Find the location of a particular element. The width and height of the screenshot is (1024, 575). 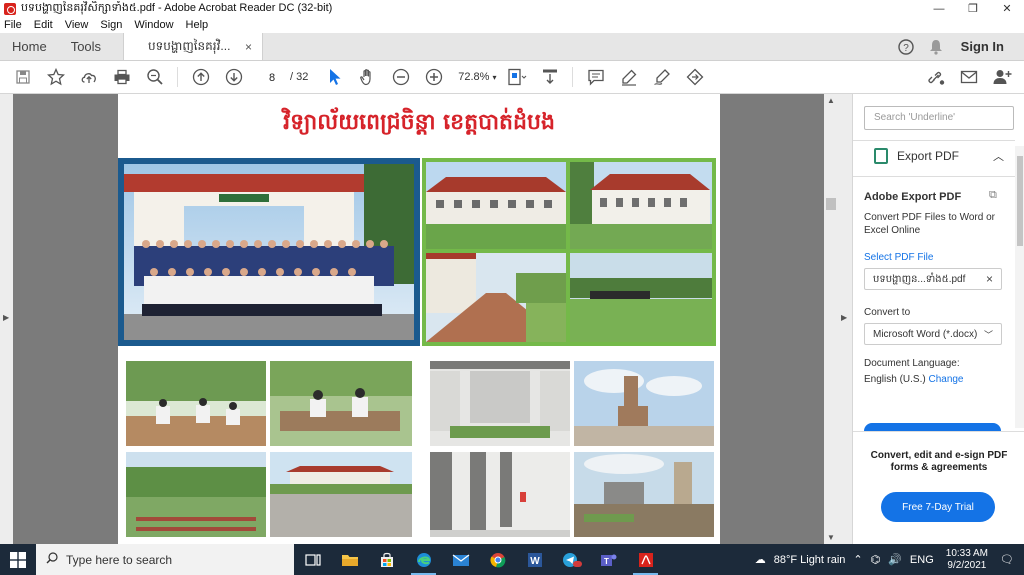

chevron-up-icon: ︿ is located at coordinates (998, 156).